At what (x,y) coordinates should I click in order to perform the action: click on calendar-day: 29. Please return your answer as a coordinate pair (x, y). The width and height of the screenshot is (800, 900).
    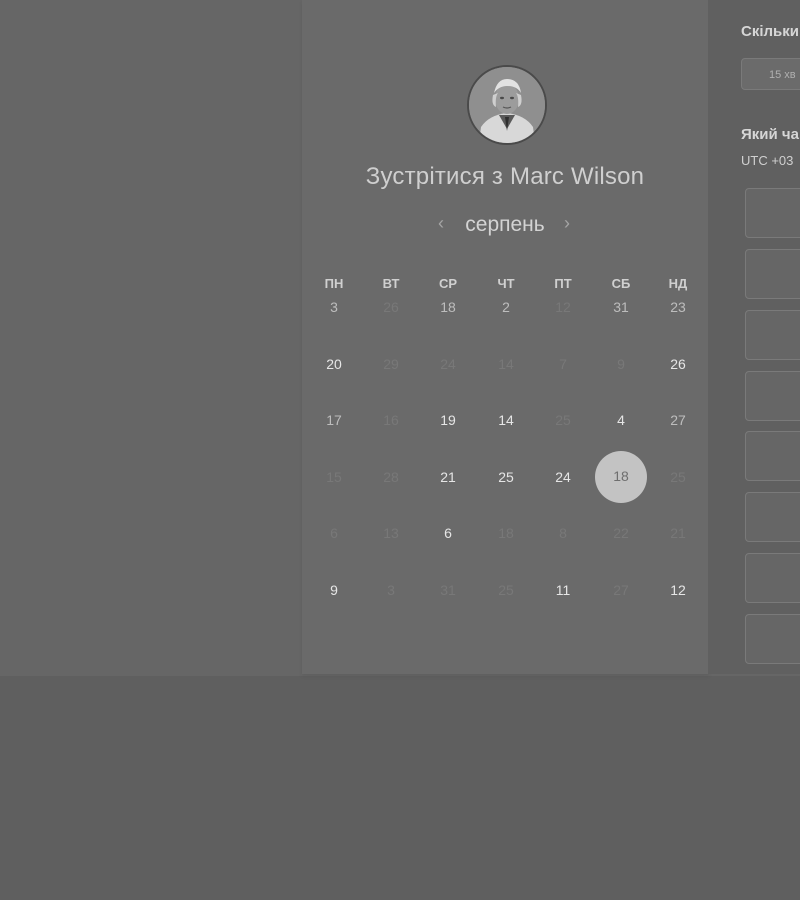
    Looking at the image, I should click on (391, 364).